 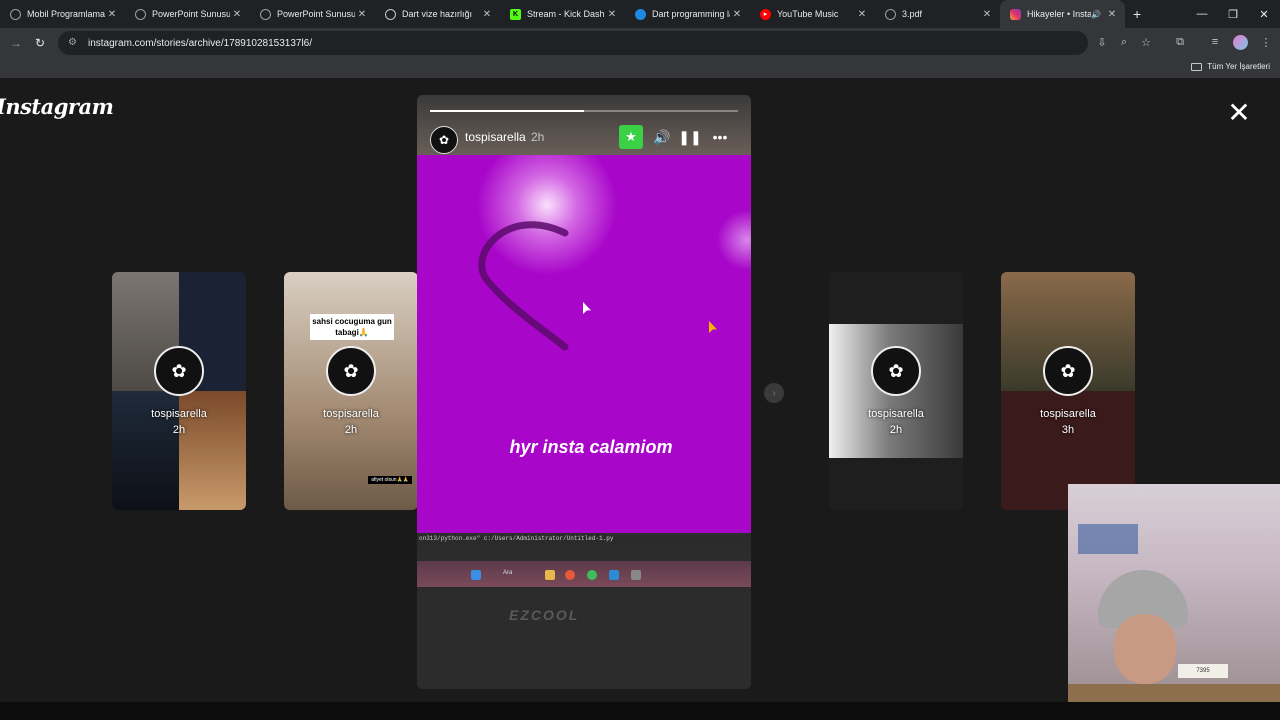 What do you see at coordinates (1264, 14) in the screenshot?
I see `window-close-icon: ✕` at bounding box center [1264, 14].